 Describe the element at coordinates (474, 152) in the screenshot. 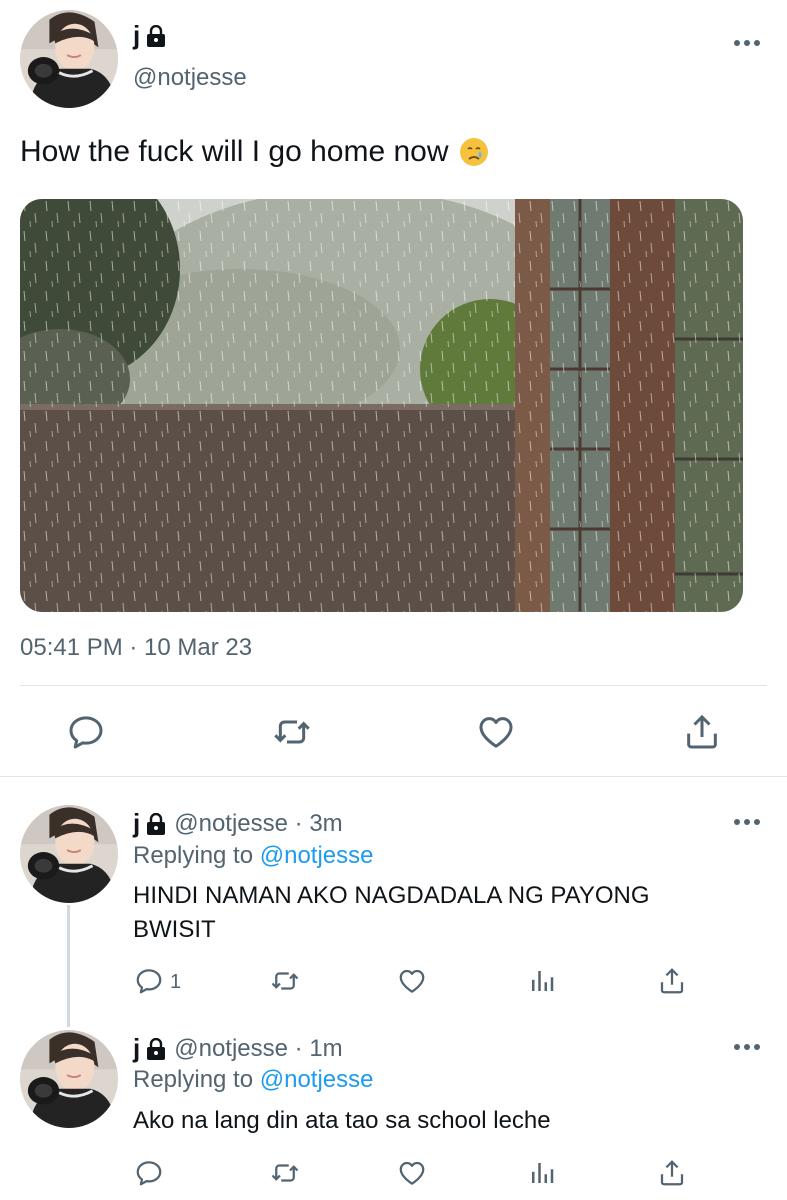

I see `crying-face-emoji-icon` at that location.